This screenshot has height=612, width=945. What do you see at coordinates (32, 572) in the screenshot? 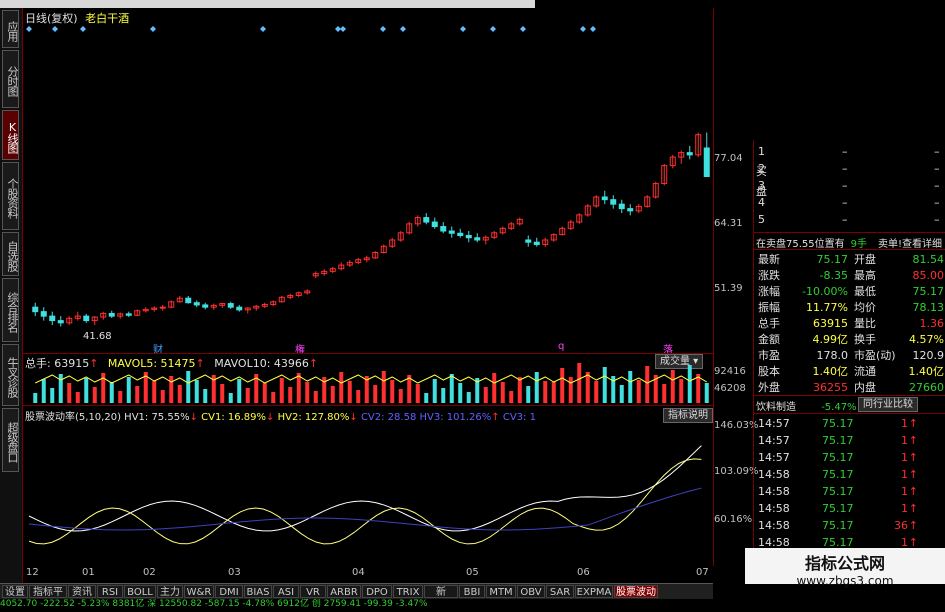
I see `x-label: 12` at bounding box center [32, 572].